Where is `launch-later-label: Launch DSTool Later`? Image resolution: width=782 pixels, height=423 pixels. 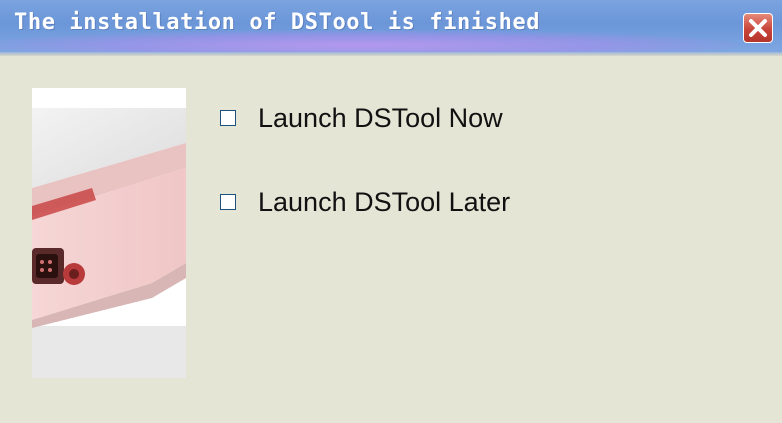 launch-later-label: Launch DSTool Later is located at coordinates (384, 201).